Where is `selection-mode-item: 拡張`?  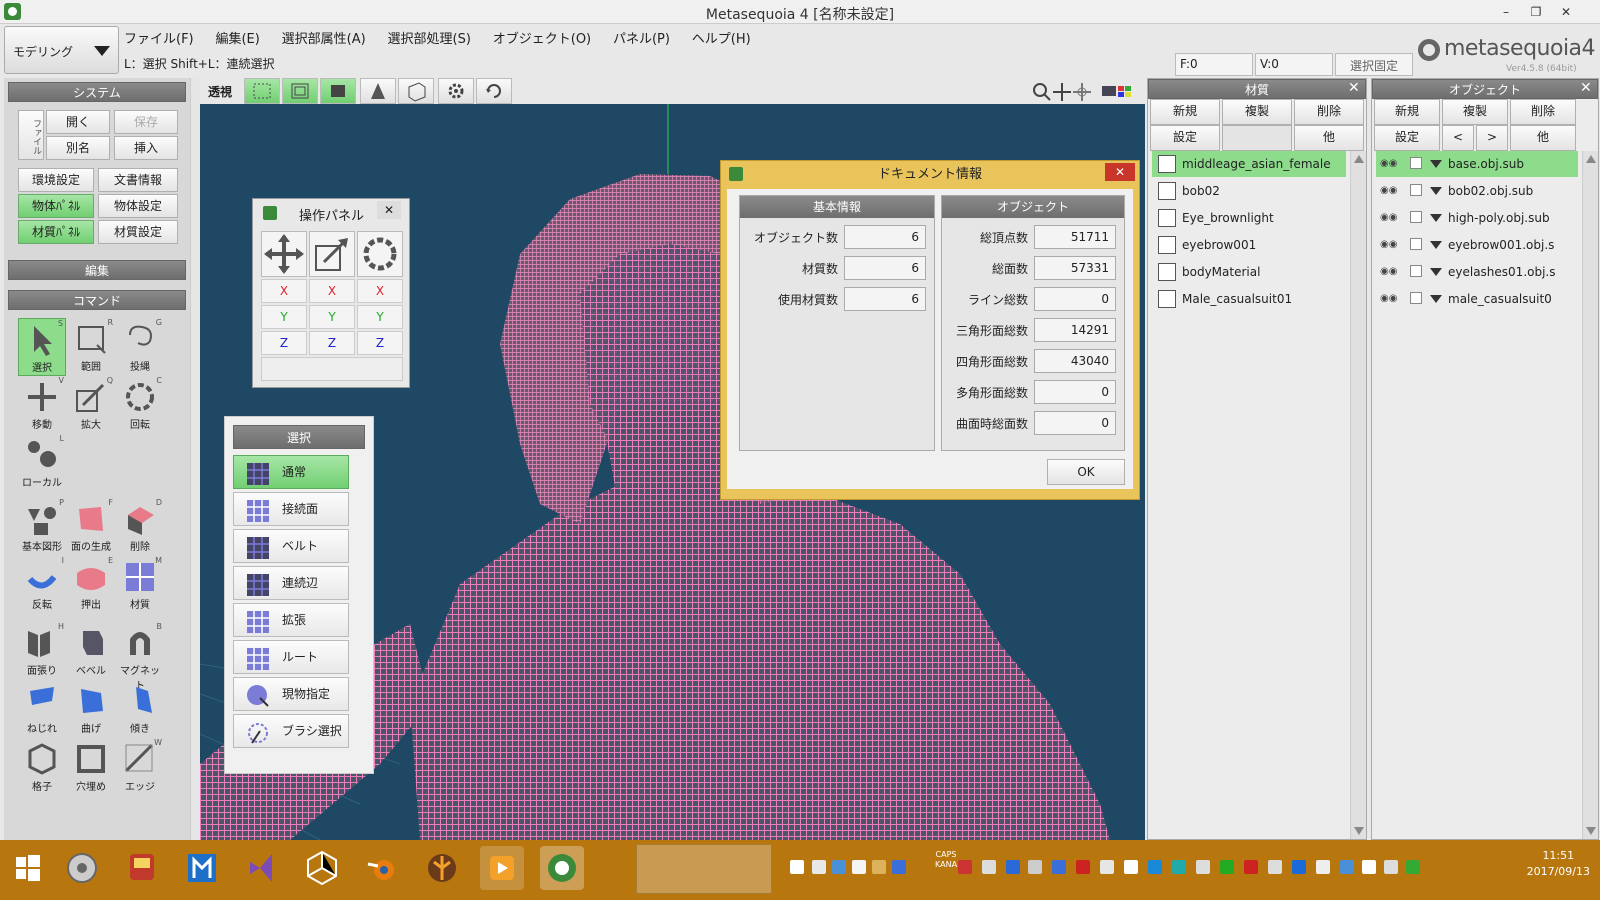 selection-mode-item: 拡張 is located at coordinates (291, 620).